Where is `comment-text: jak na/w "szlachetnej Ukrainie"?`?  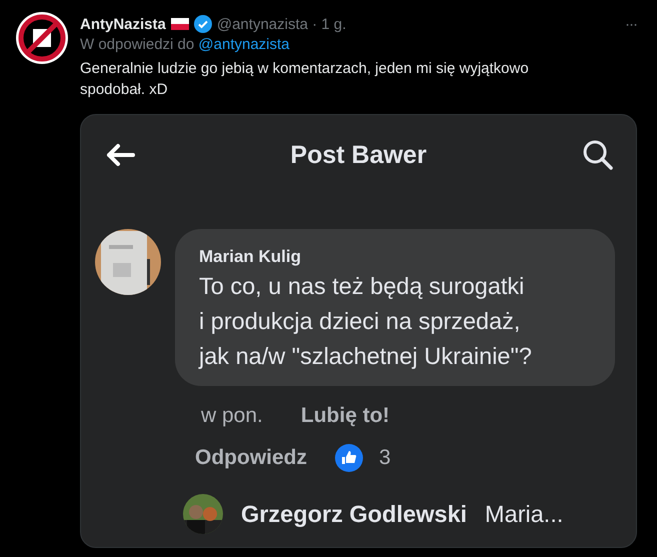
comment-text: jak na/w "szlachetnej Ukrainie"? is located at coordinates (366, 356).